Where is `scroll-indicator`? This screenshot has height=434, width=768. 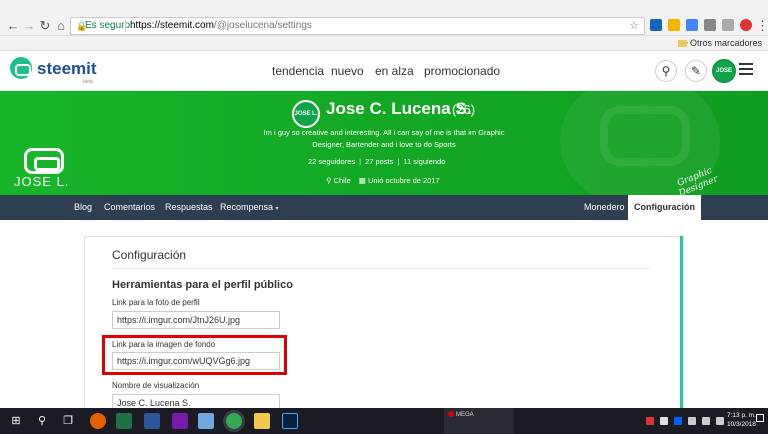 scroll-indicator is located at coordinates (681, 327).